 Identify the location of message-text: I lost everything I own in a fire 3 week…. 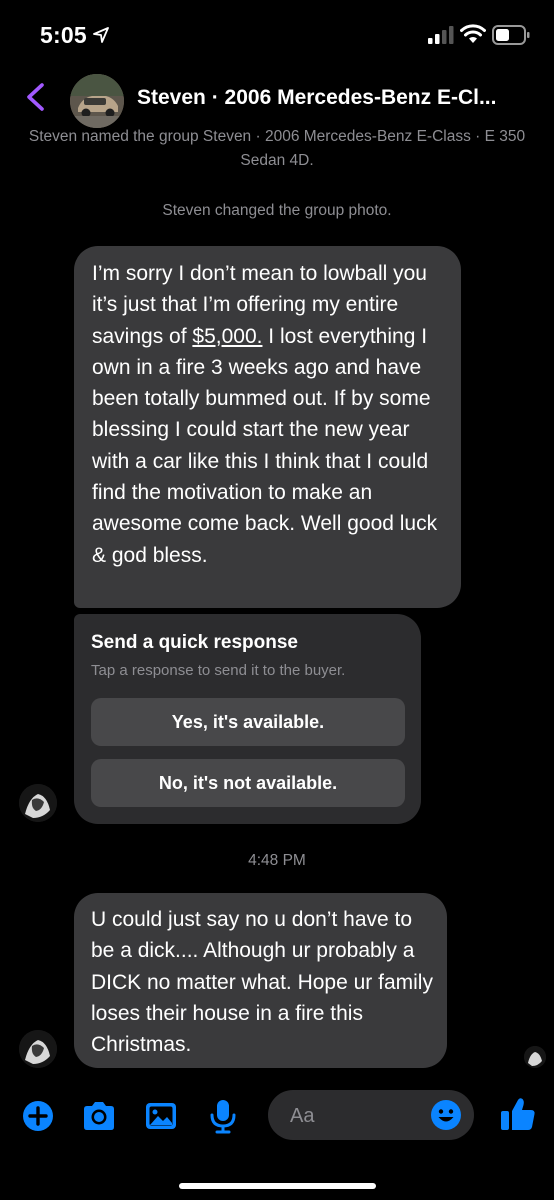
(265, 445).